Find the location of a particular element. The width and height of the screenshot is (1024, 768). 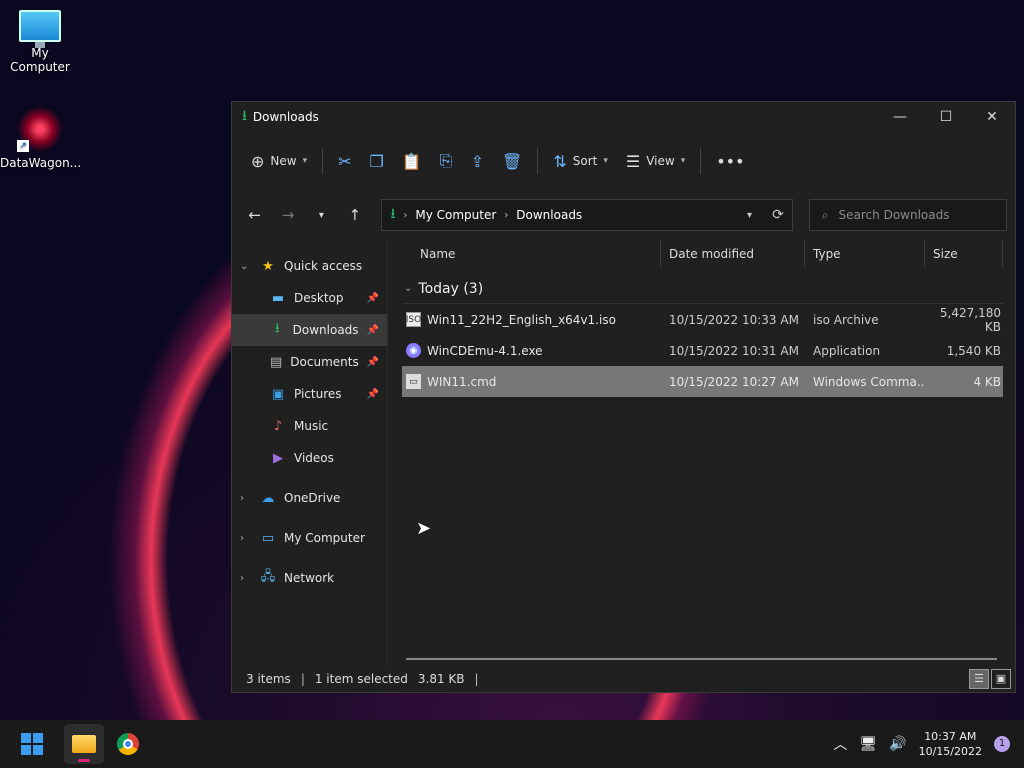

rename-icon: ⎘ is located at coordinates (446, 160).